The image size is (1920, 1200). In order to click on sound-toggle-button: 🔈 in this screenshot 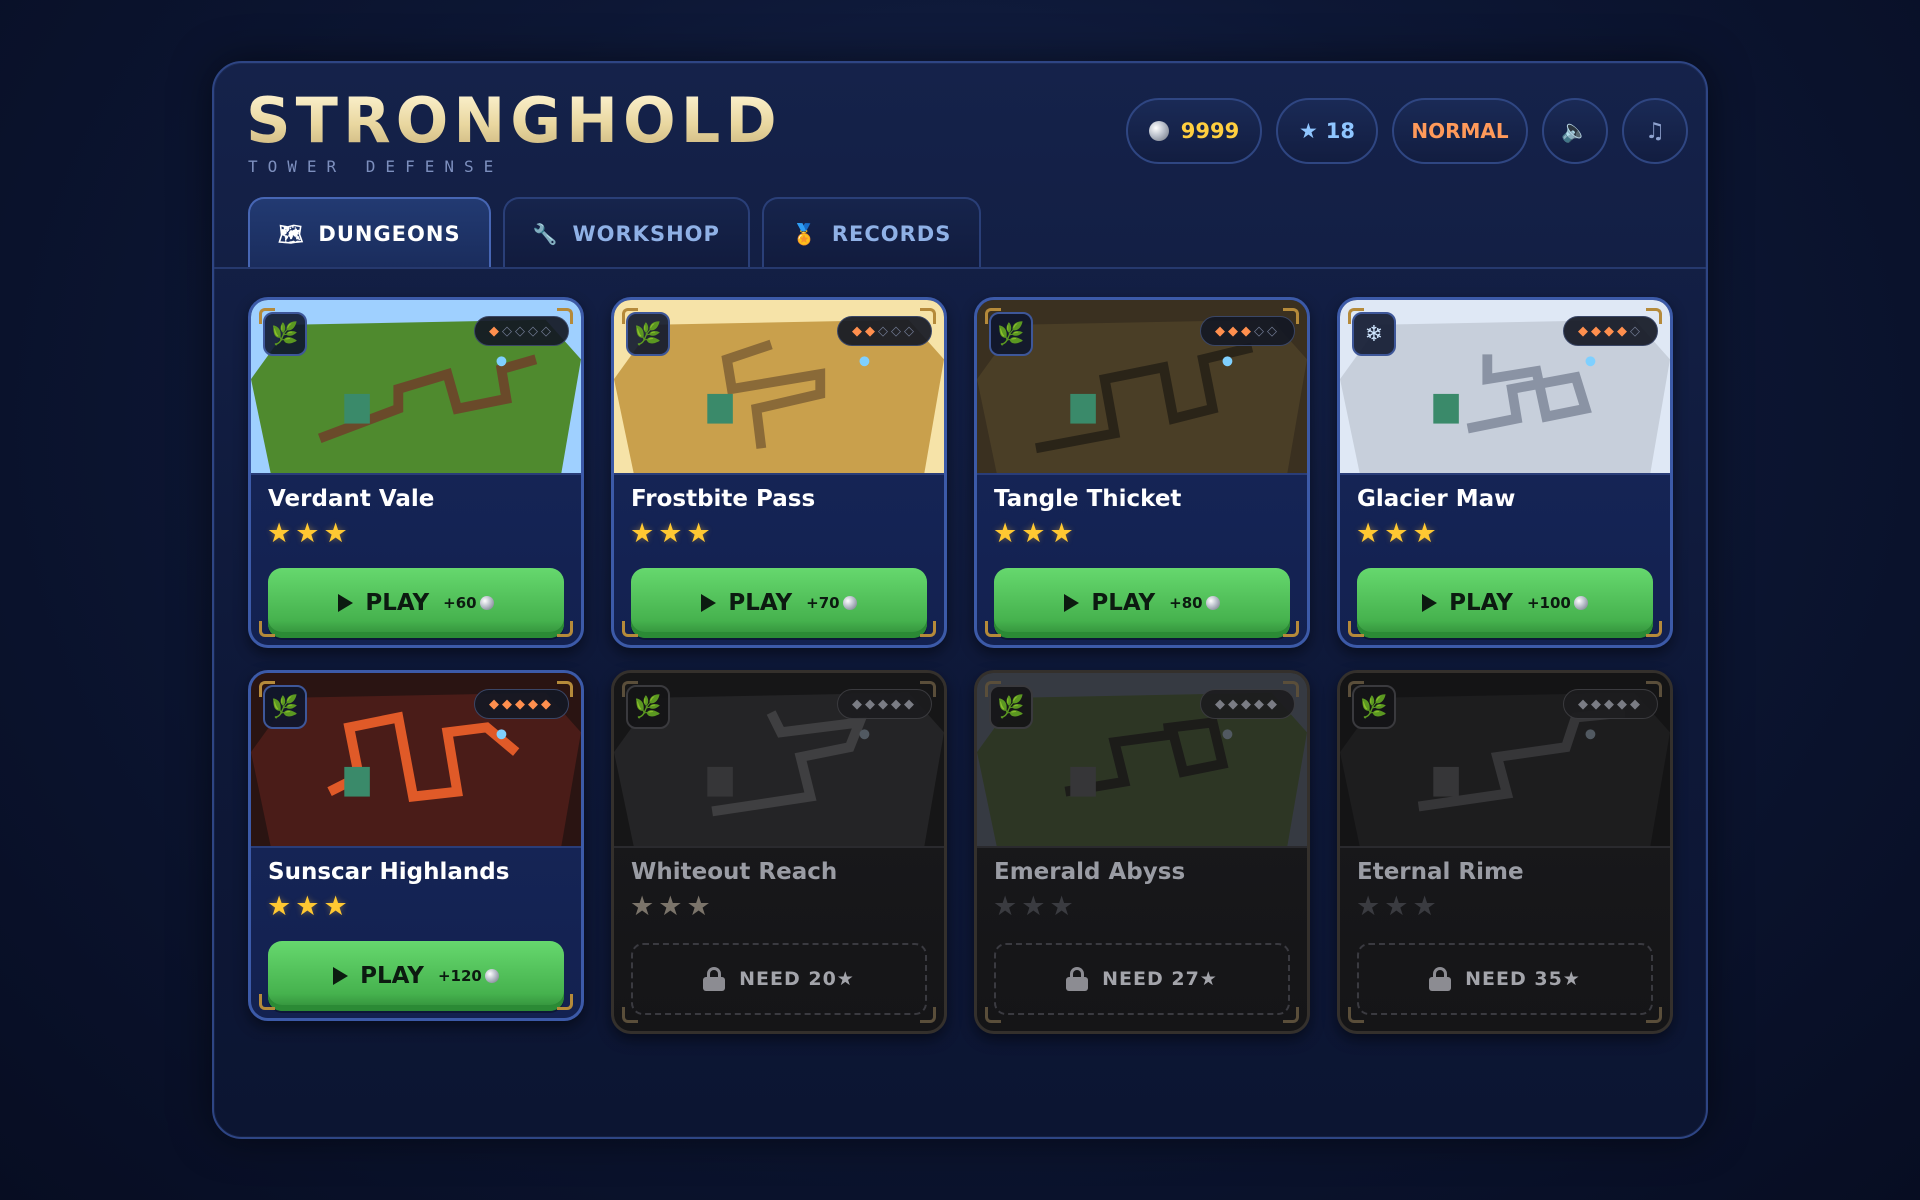, I will do `click(1575, 131)`.